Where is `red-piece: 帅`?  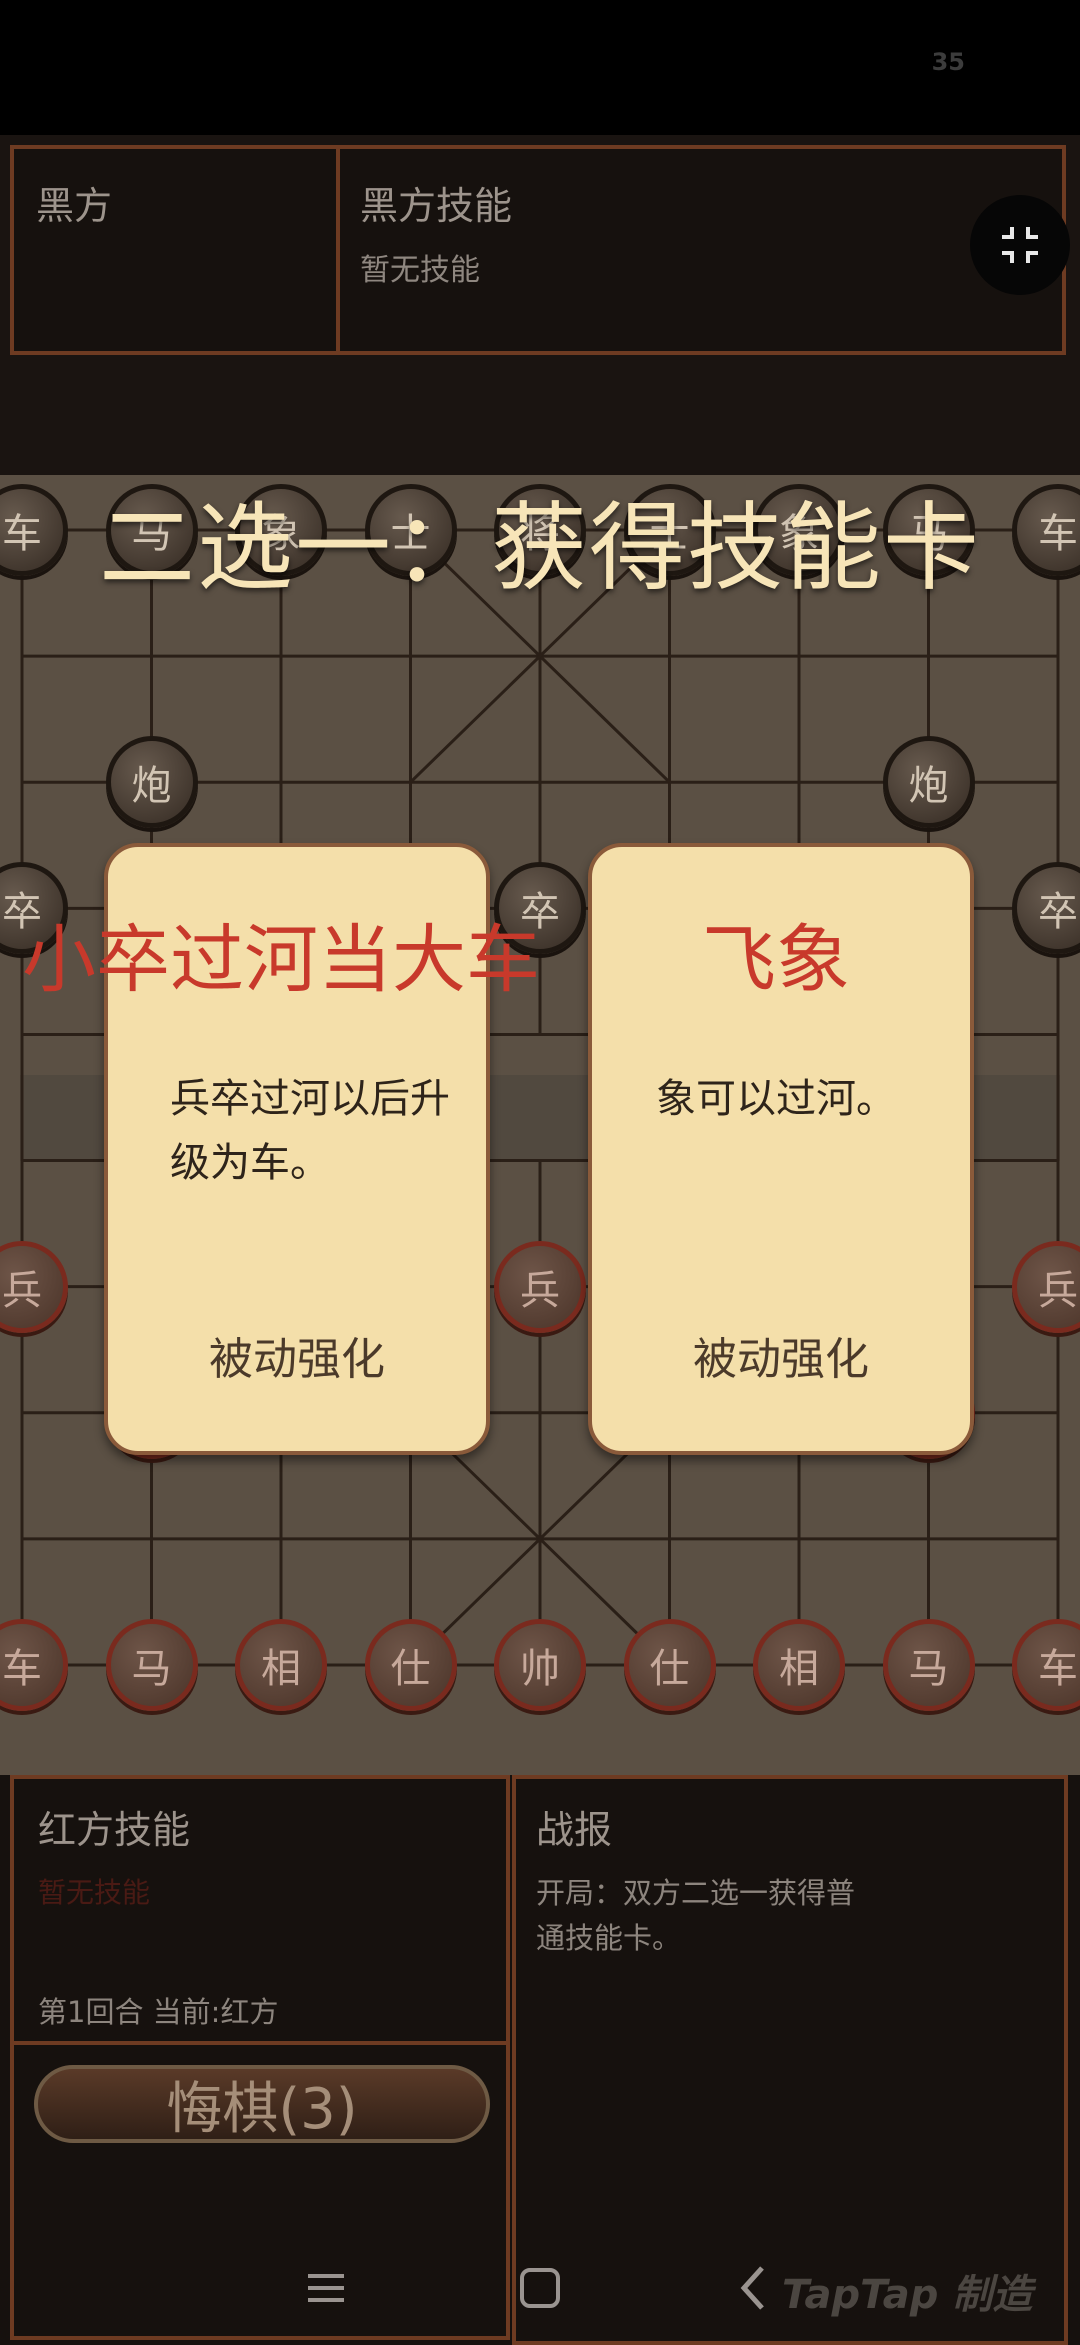
red-piece: 帅 is located at coordinates (540, 1665).